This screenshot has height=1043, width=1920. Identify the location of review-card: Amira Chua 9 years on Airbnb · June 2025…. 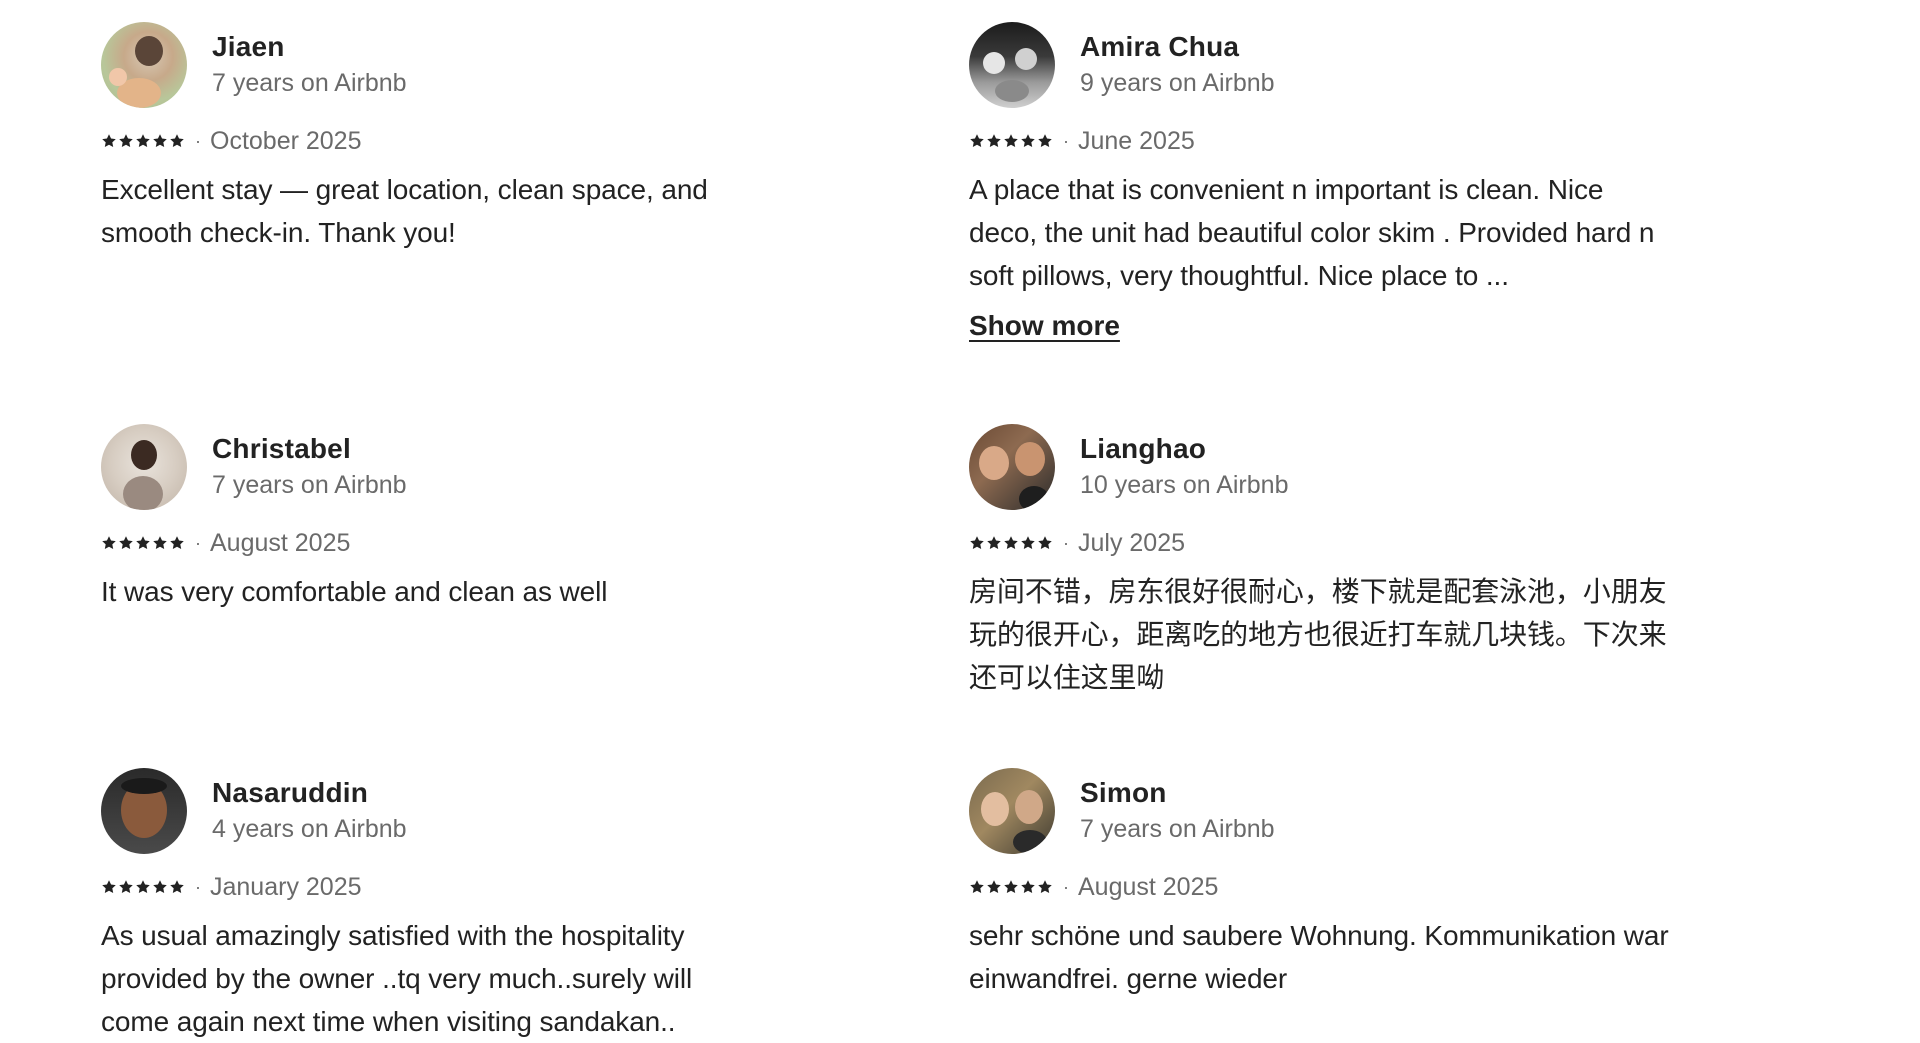
(1319, 182).